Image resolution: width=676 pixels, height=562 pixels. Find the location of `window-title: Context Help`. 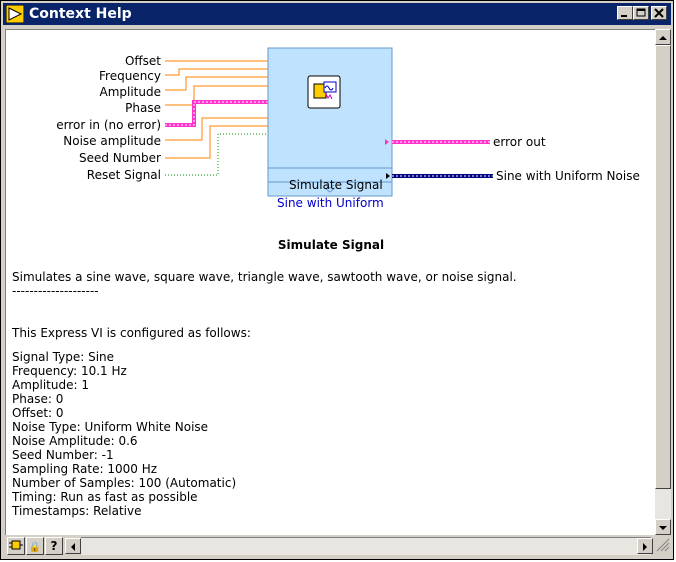

window-title: Context Help is located at coordinates (80, 14).